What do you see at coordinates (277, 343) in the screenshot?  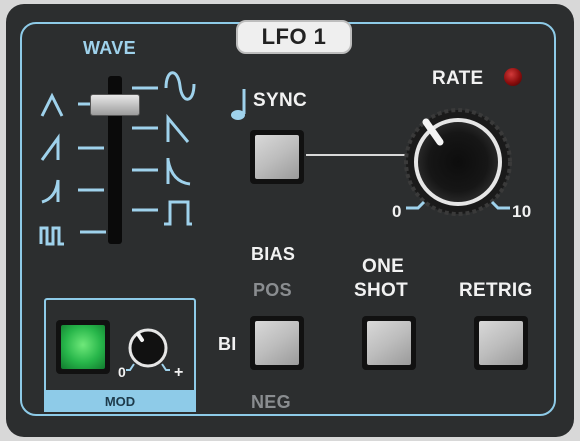 I see `bias-button` at bounding box center [277, 343].